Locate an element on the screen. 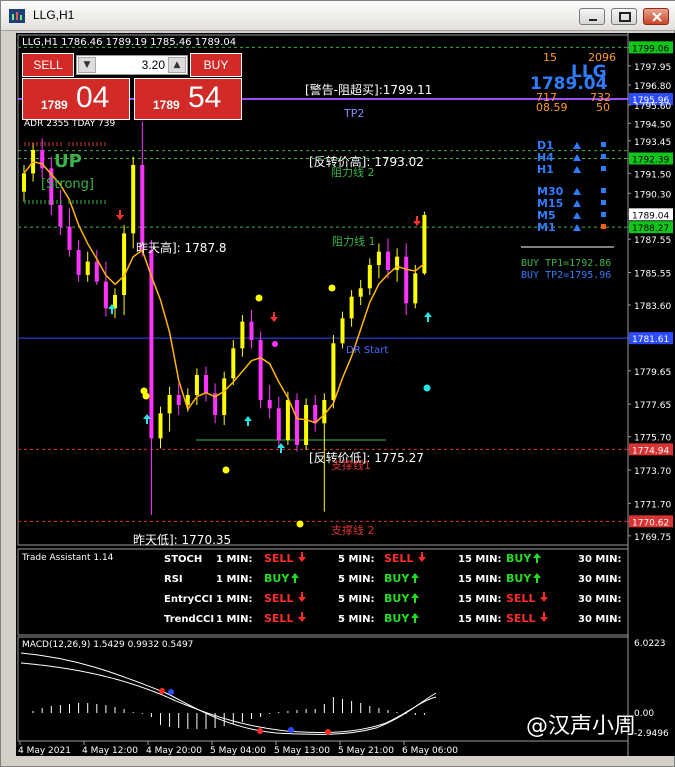  sell-price-pips: 04 is located at coordinates (93, 97).